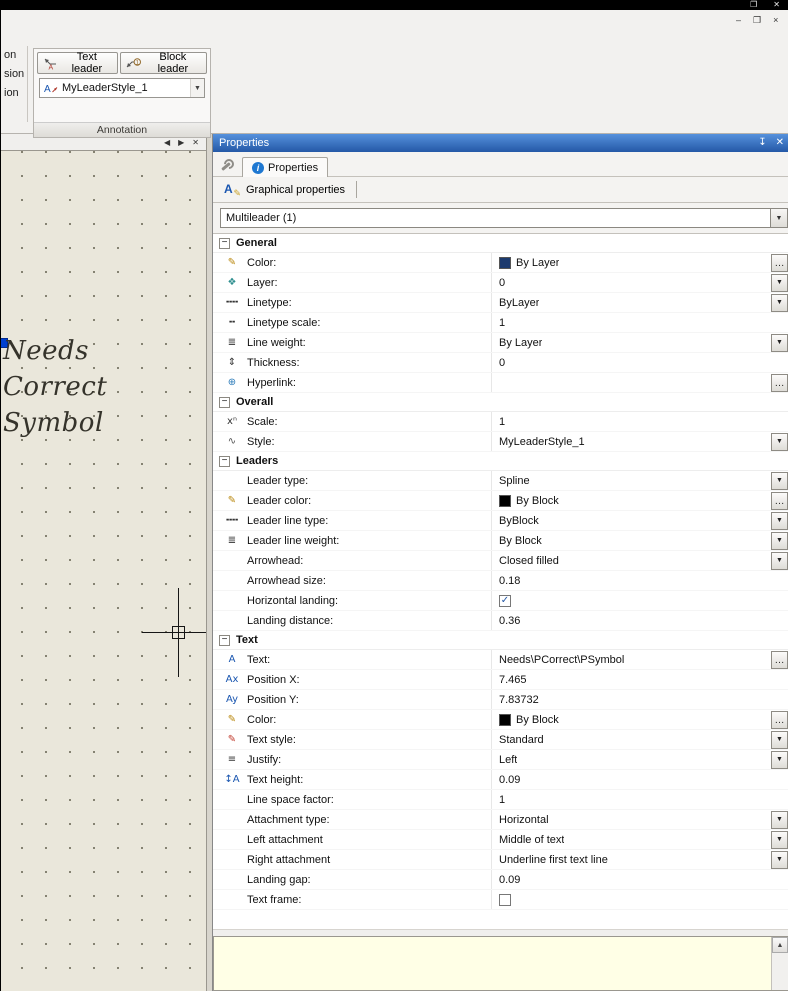 This screenshot has height=991, width=788. What do you see at coordinates (500, 932) in the screenshot?
I see `description-splitter` at bounding box center [500, 932].